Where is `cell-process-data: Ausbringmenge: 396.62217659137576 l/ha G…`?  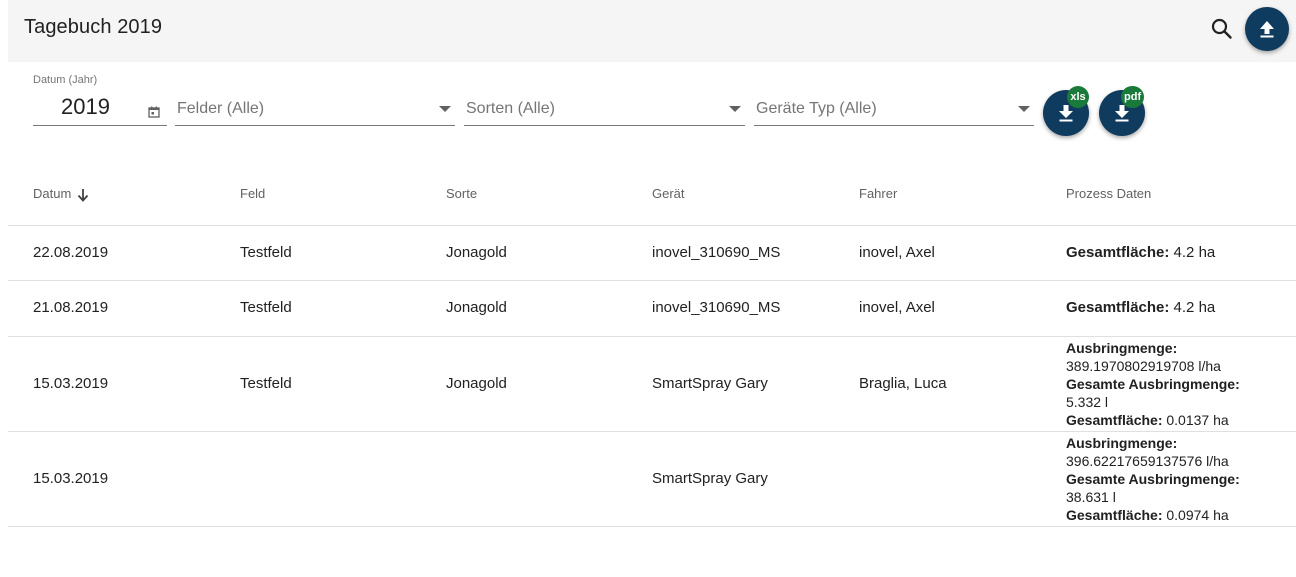 cell-process-data: Ausbringmenge: 396.62217659137576 l/ha G… is located at coordinates (1153, 479).